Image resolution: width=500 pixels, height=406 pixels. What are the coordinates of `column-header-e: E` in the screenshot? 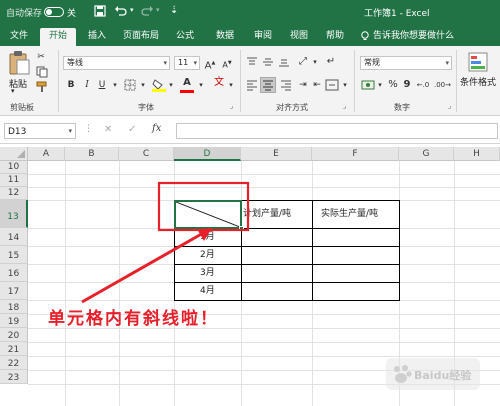 It's located at (276, 154).